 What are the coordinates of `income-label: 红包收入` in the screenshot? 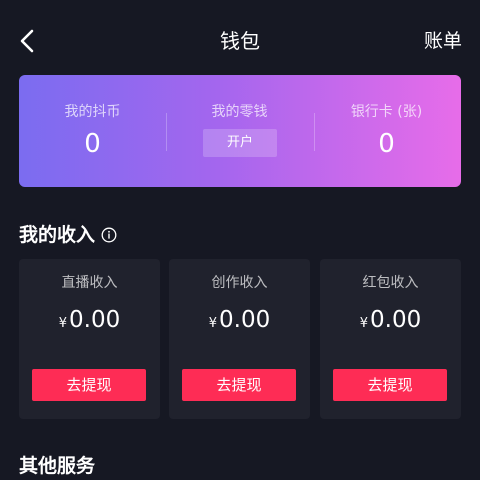 It's located at (390, 283).